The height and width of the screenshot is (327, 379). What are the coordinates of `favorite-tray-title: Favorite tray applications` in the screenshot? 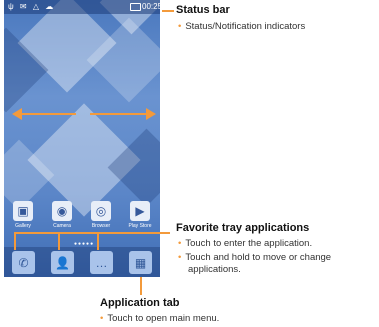 It's located at (243, 228).